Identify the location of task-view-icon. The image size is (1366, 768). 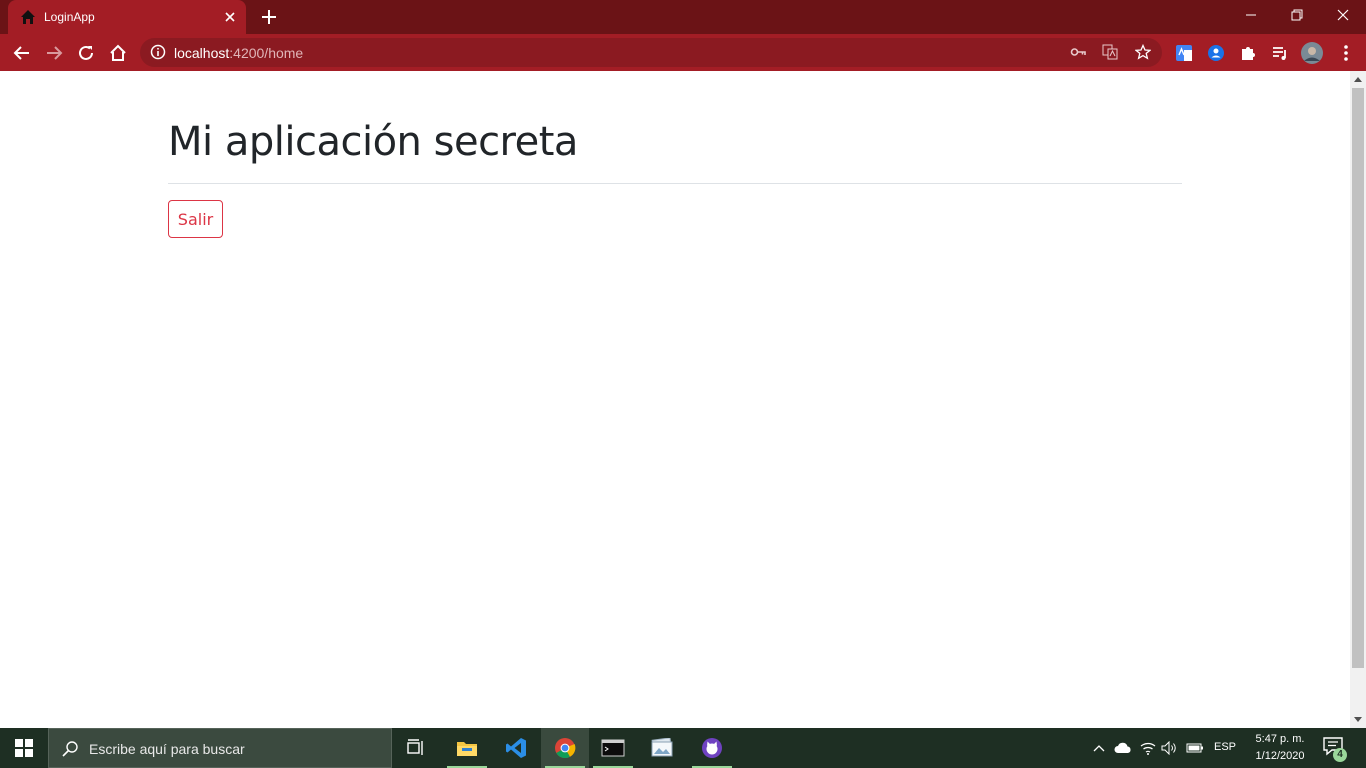
(415, 747).